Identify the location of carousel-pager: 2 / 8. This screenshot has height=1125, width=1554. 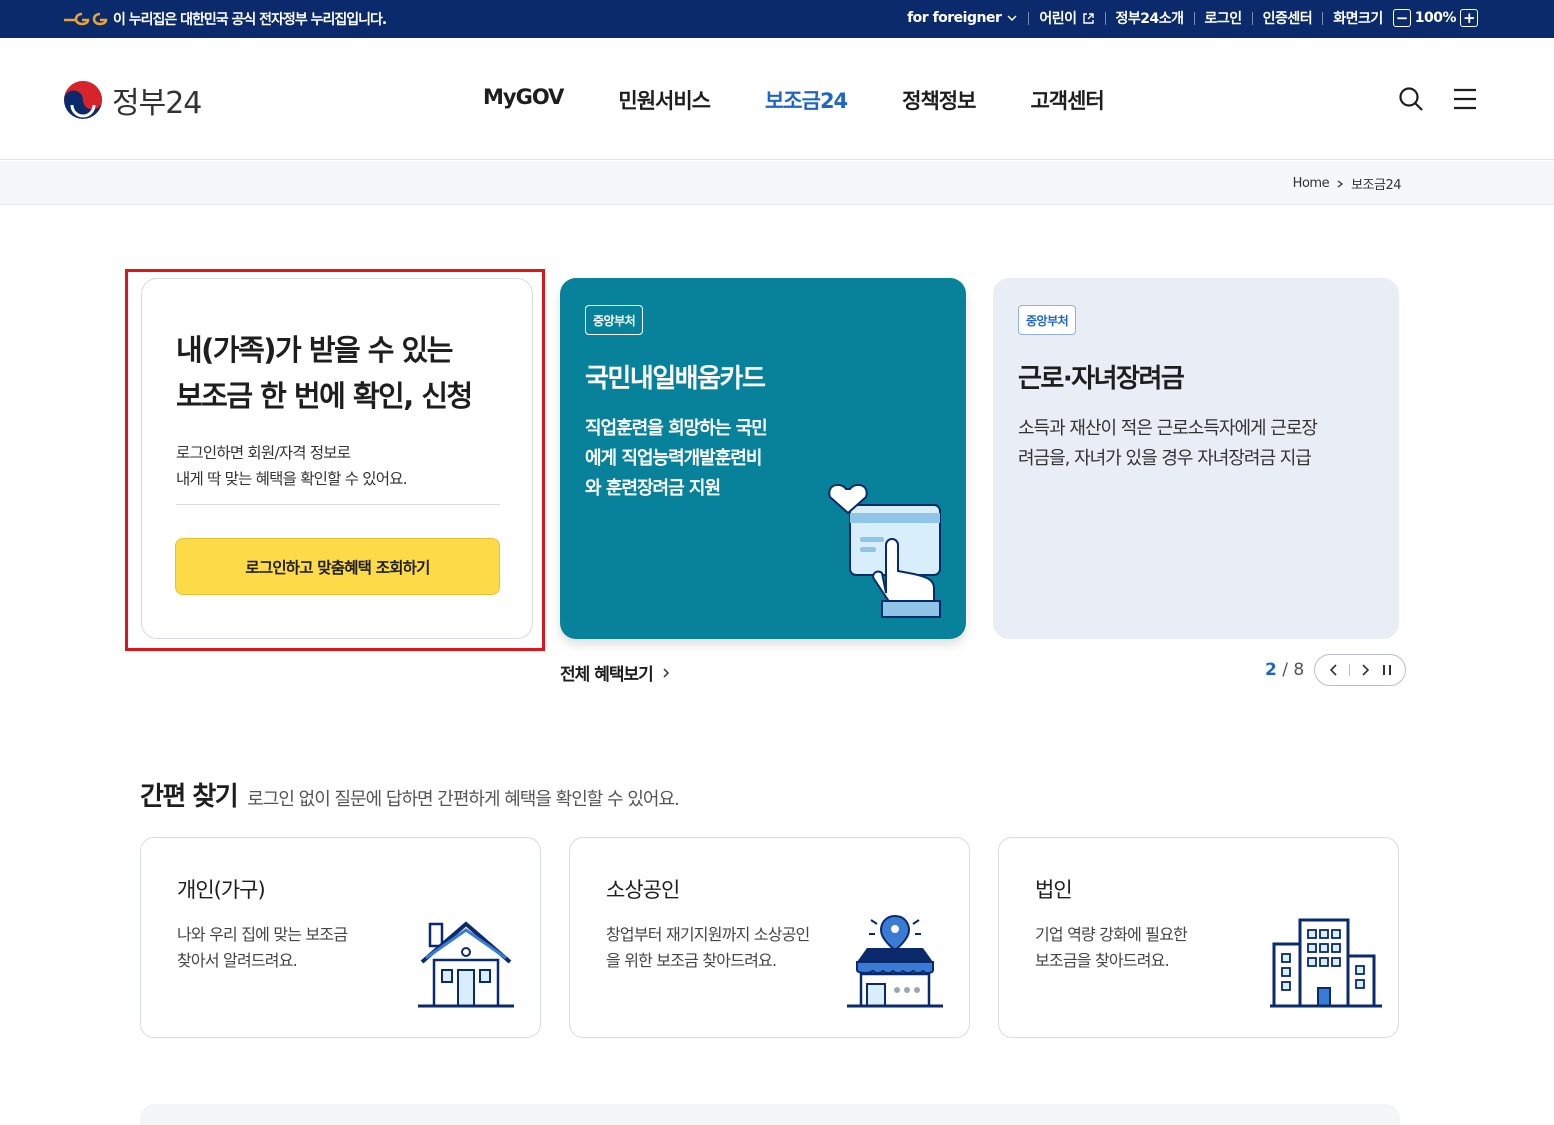
(1336, 670).